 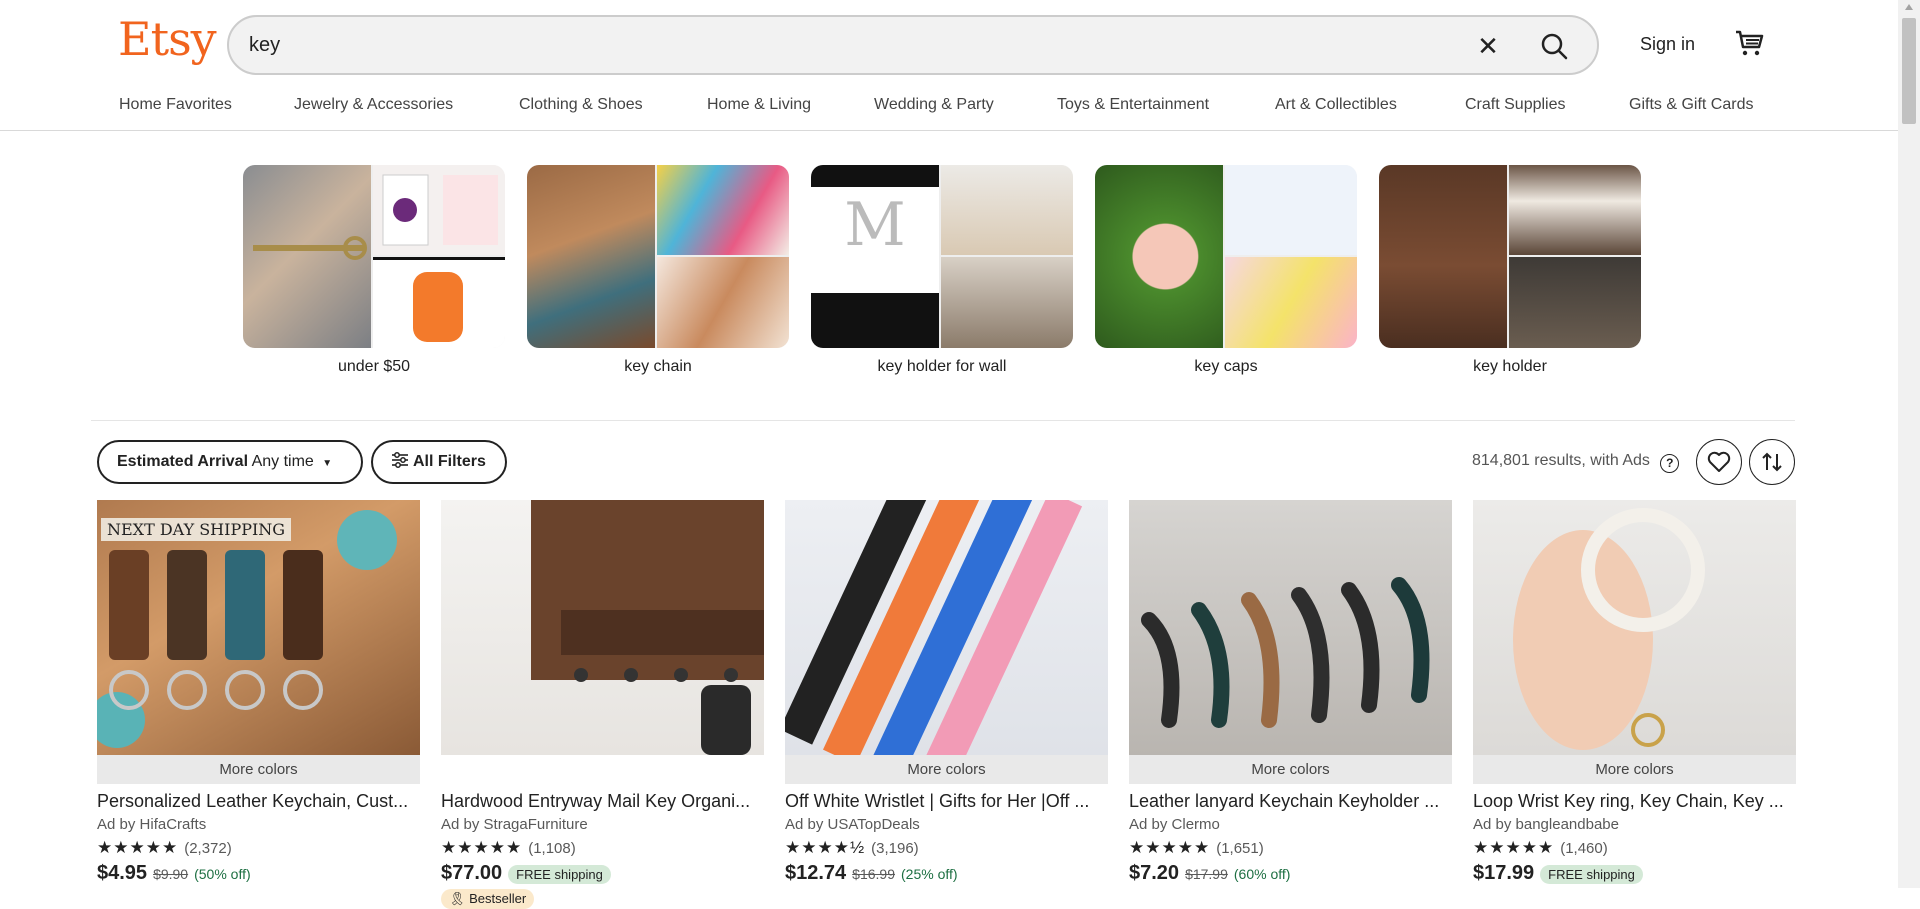 I want to click on rating-row: ★★★★★ (2,372), so click(x=258, y=848).